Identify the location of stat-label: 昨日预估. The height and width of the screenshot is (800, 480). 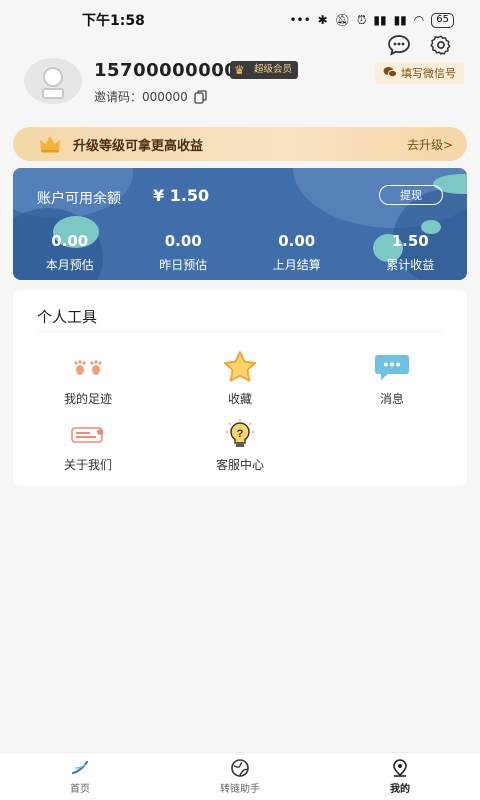
(183, 265).